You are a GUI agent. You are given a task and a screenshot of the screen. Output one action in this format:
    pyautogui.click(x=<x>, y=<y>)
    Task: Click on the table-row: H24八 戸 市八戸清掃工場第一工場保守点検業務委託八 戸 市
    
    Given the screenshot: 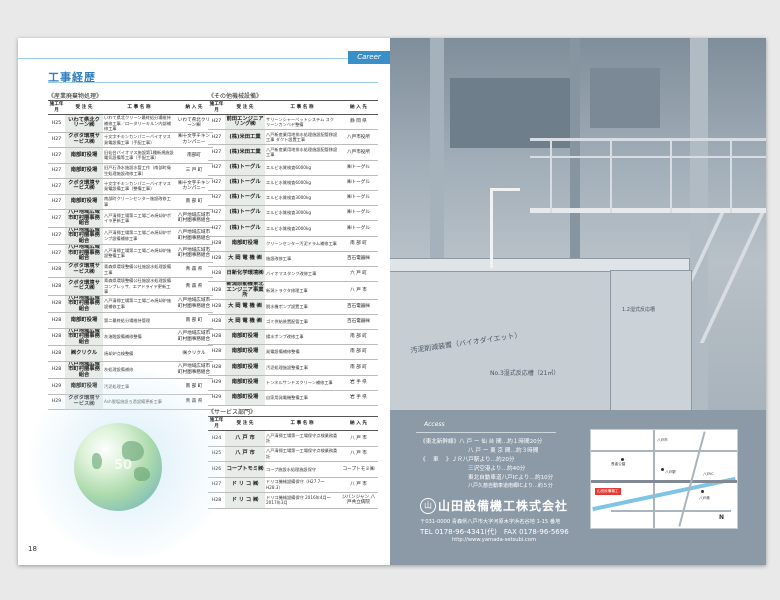 What is the action you would take?
    pyautogui.click(x=293, y=438)
    